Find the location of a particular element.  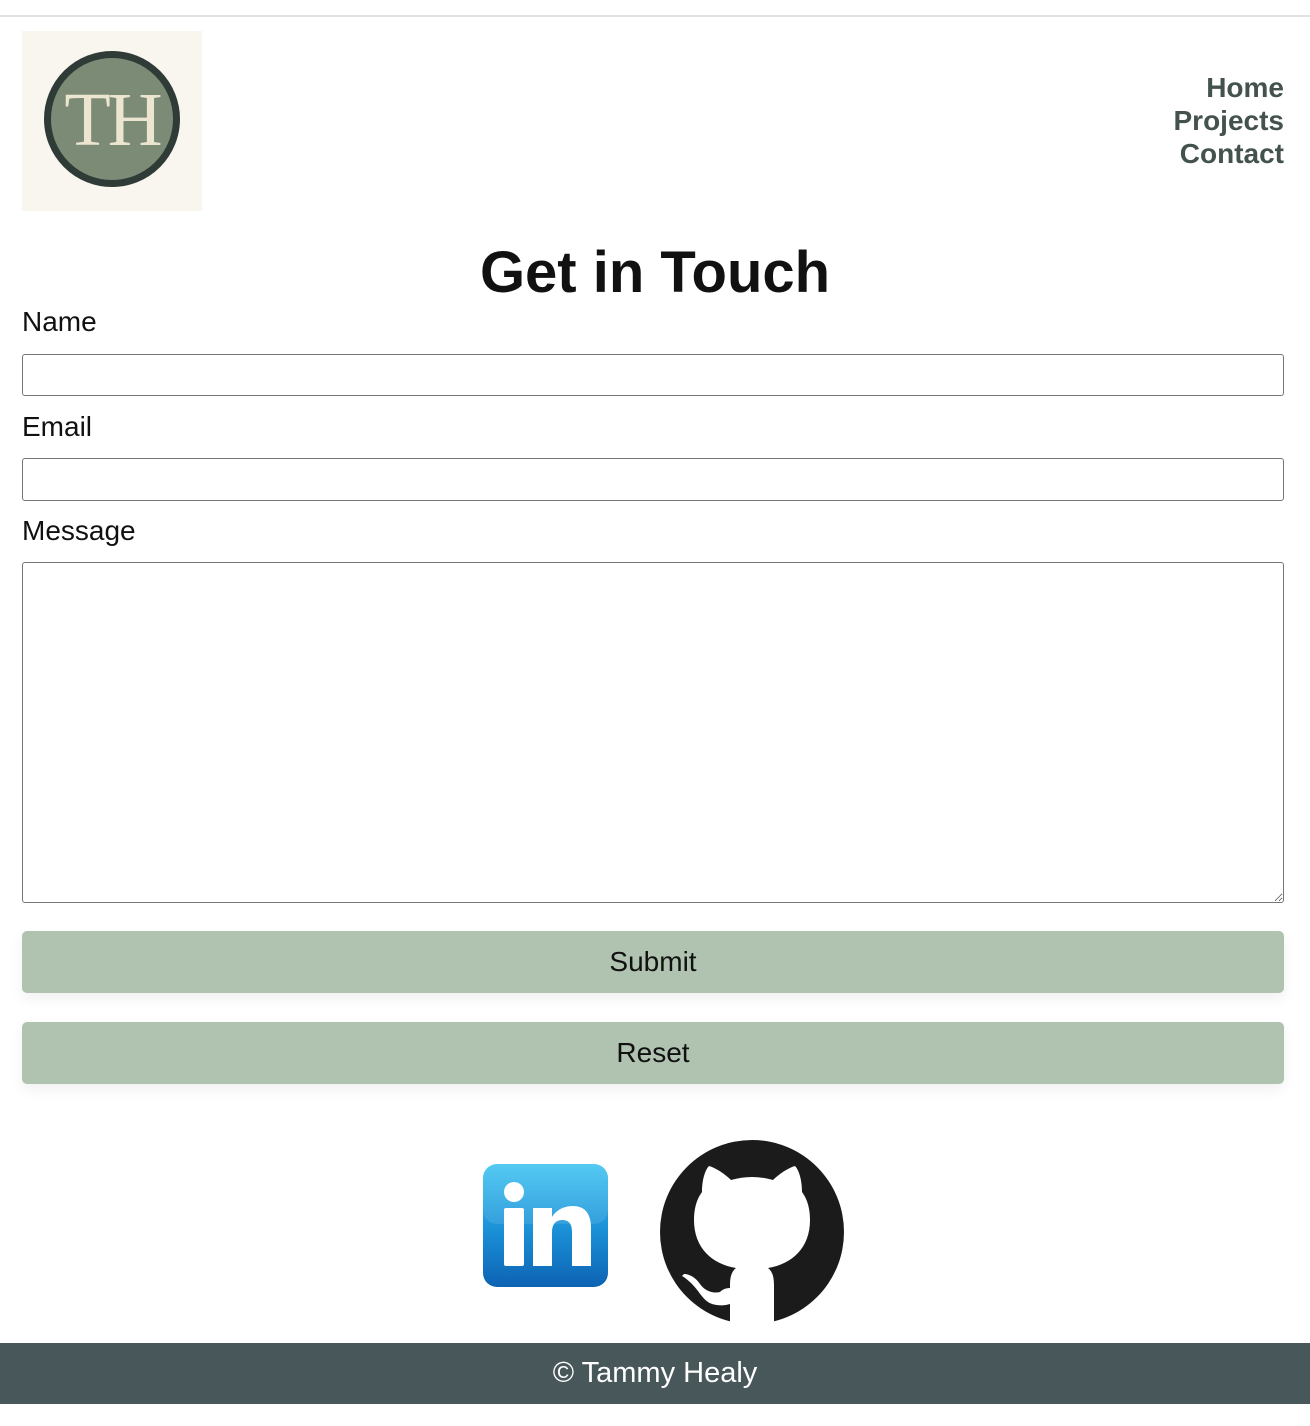

email-label: Email is located at coordinates (57, 426).